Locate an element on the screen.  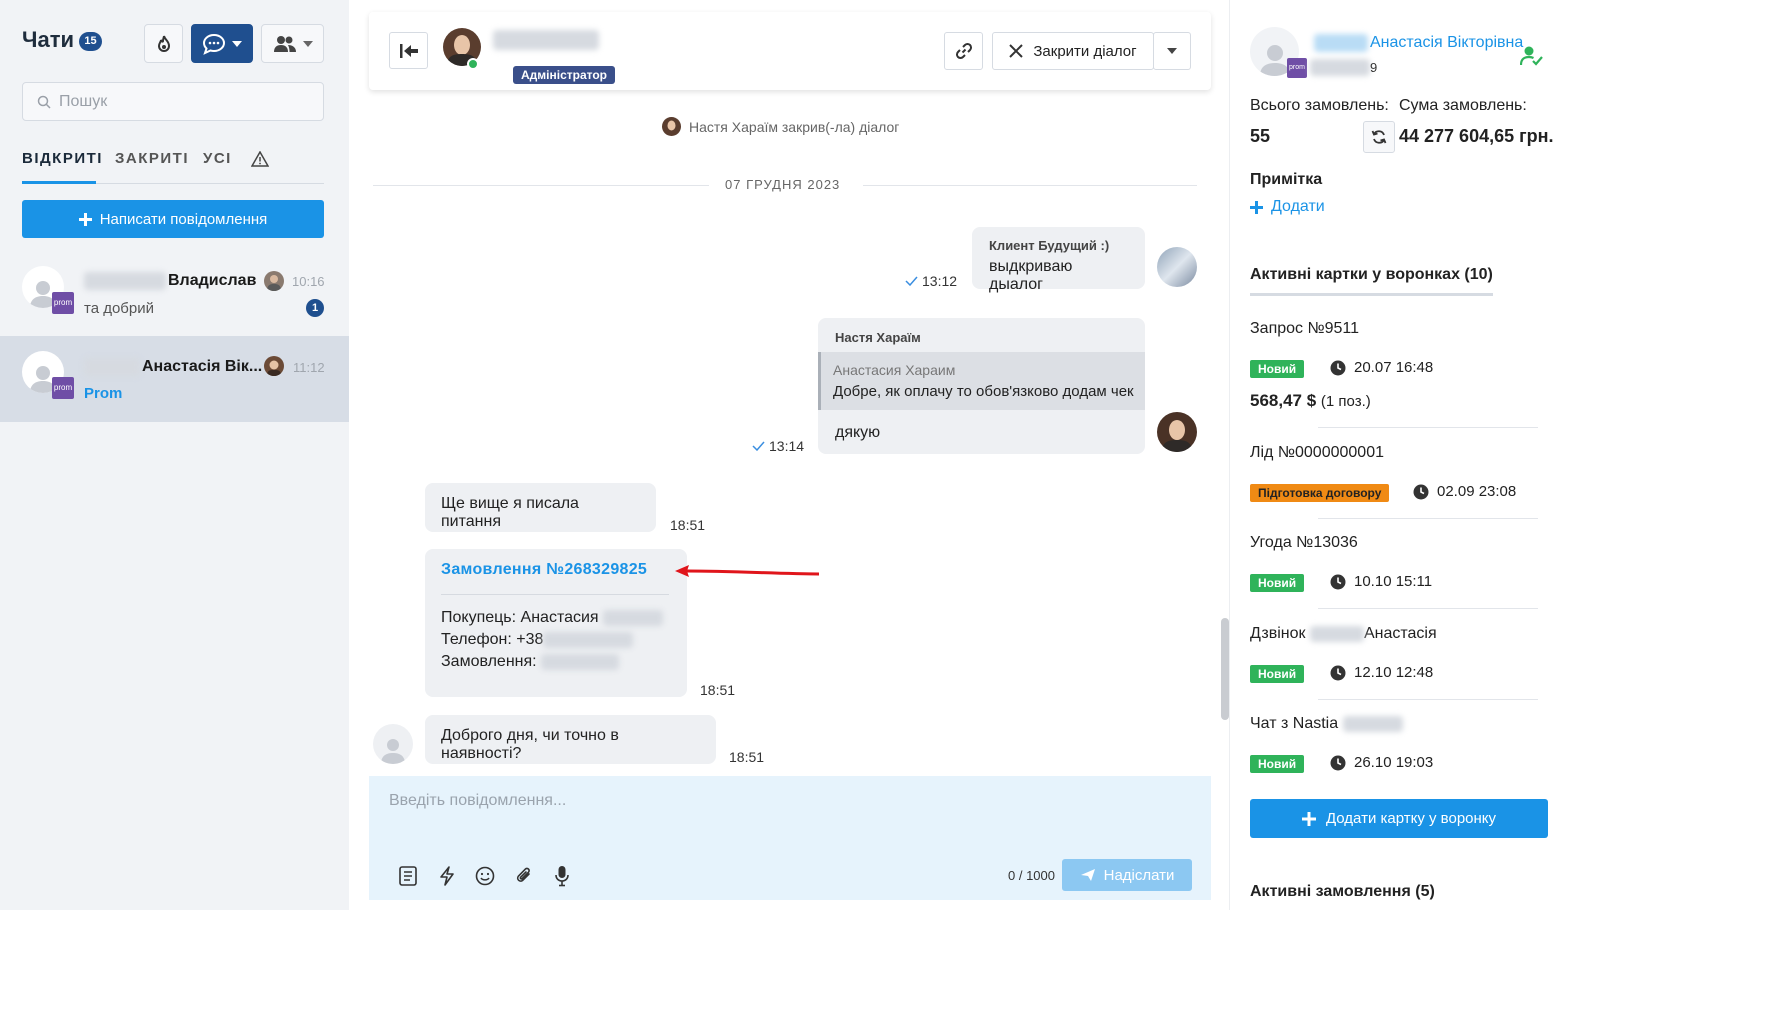
active-orders-heading: Активні замовлення (5) is located at coordinates (1342, 891).